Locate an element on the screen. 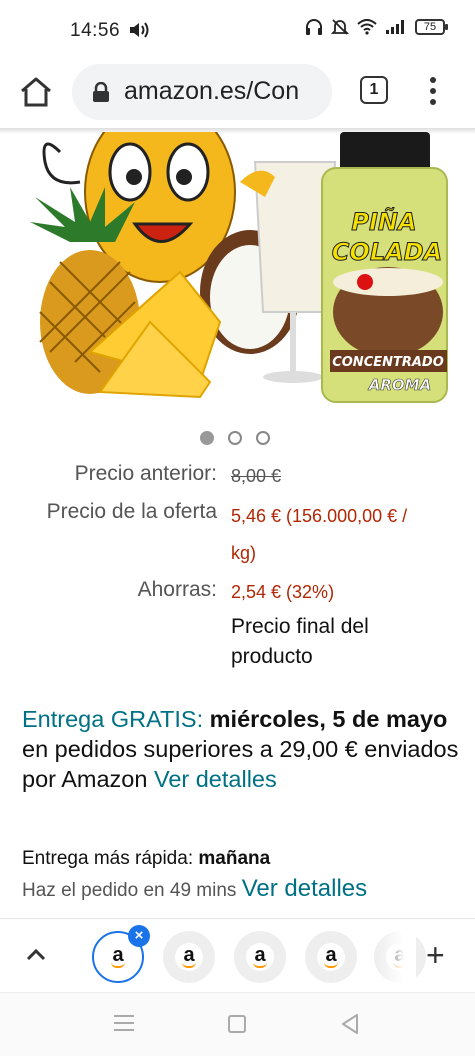  fastest-delivery-label: Entrega más rápida: is located at coordinates (108, 858).